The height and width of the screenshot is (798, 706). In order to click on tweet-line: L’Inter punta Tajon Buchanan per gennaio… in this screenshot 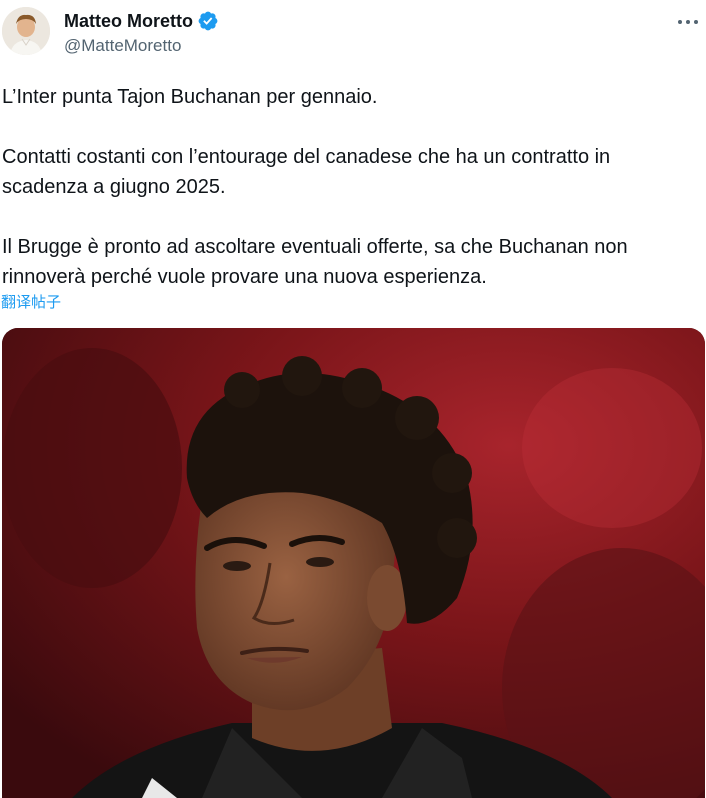, I will do `click(190, 97)`.